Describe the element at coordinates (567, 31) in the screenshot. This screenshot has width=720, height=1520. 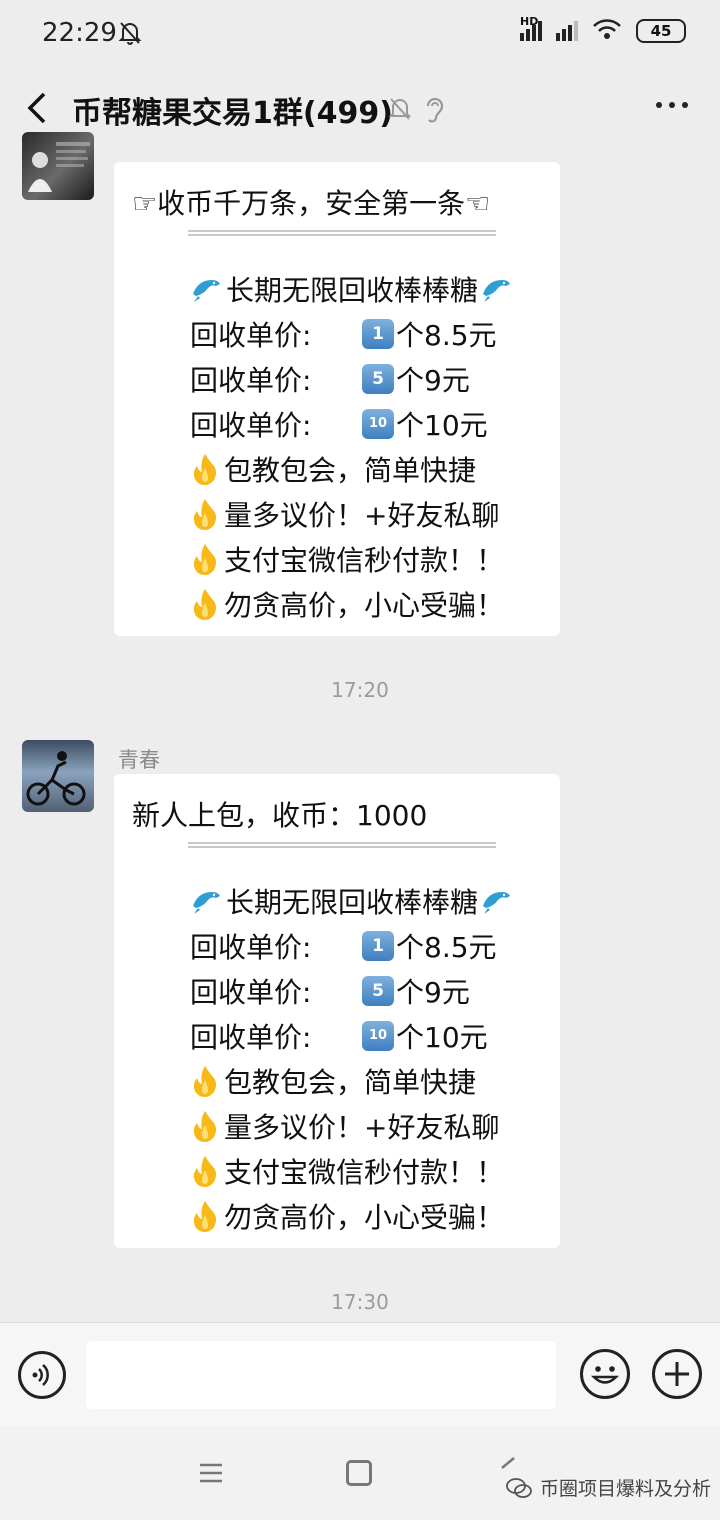
I see `signal-2-icon` at that location.